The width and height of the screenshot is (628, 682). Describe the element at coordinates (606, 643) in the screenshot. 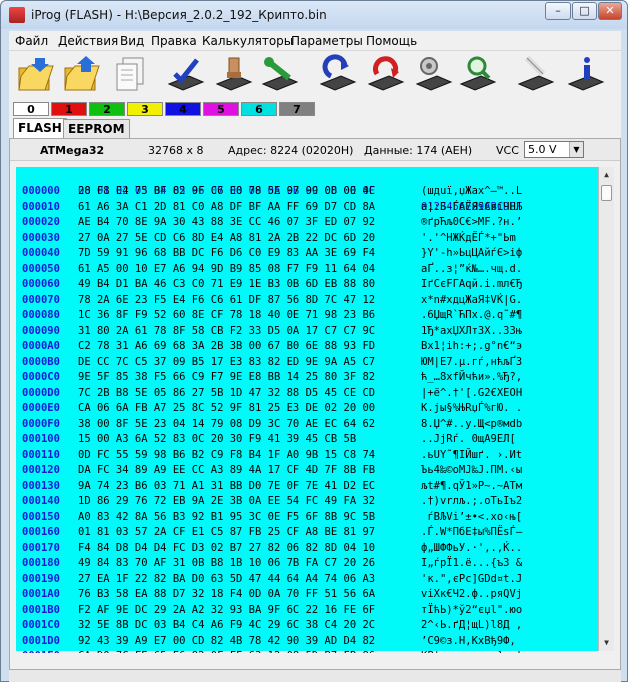

I see `scroll-down-icon: ▼` at that location.